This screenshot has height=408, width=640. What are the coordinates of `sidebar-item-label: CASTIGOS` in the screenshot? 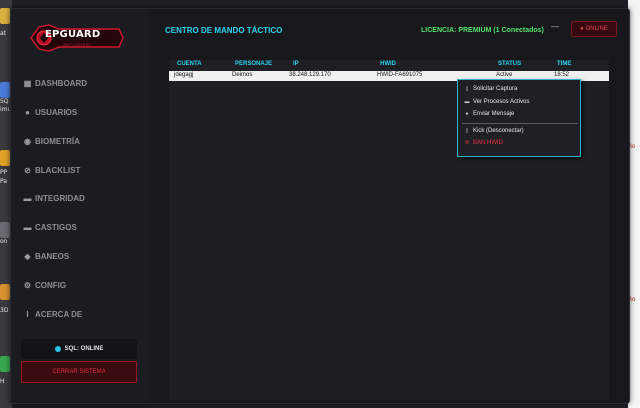 It's located at (56, 227).